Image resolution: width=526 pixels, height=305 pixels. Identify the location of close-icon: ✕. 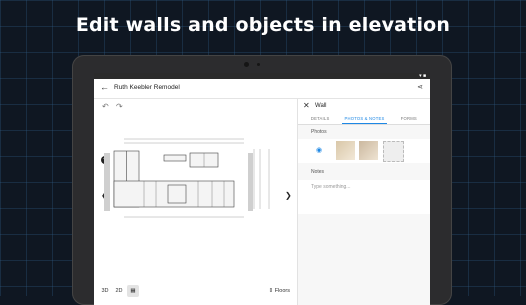
(306, 105).